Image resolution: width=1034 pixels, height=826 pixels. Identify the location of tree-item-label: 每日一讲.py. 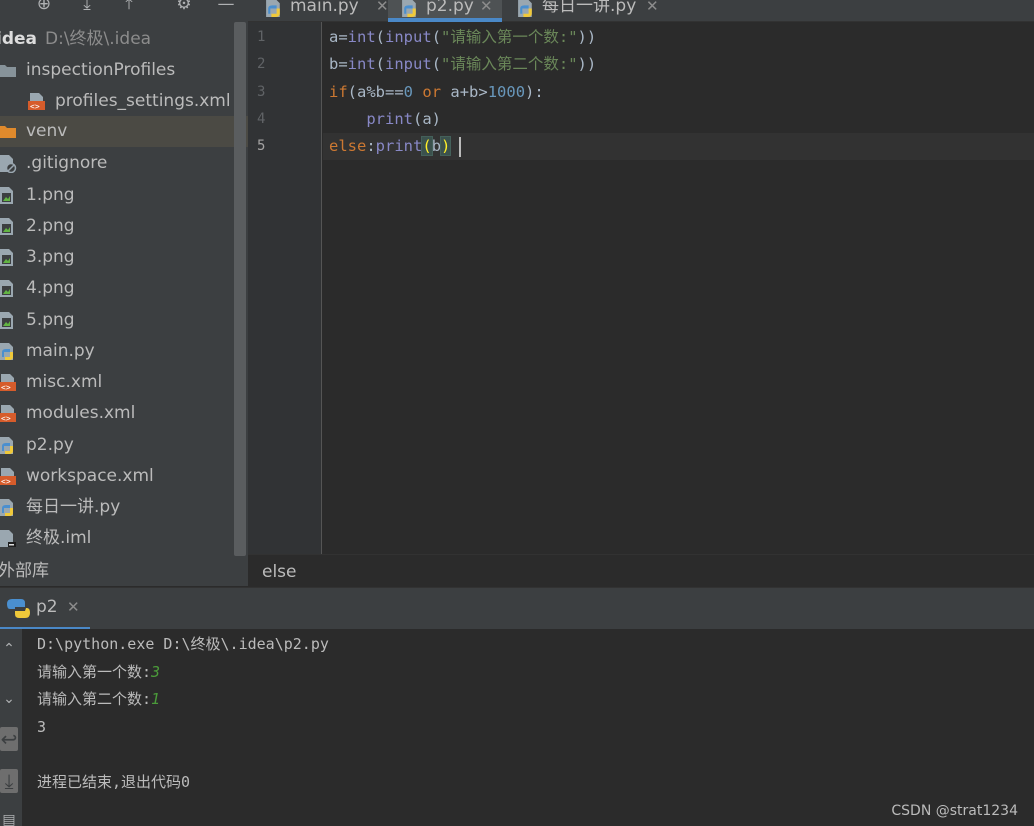
(73, 507).